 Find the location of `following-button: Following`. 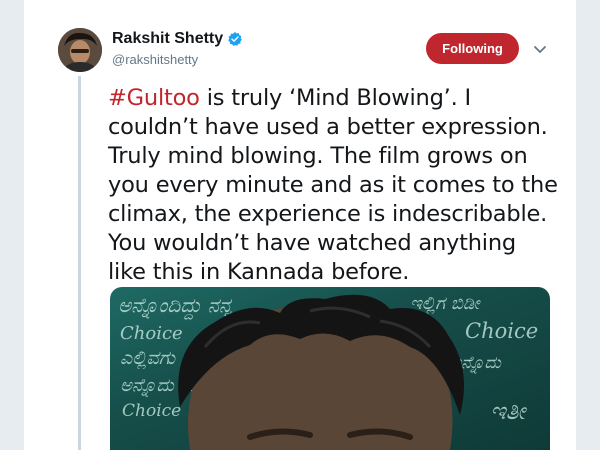

following-button: Following is located at coordinates (472, 48).